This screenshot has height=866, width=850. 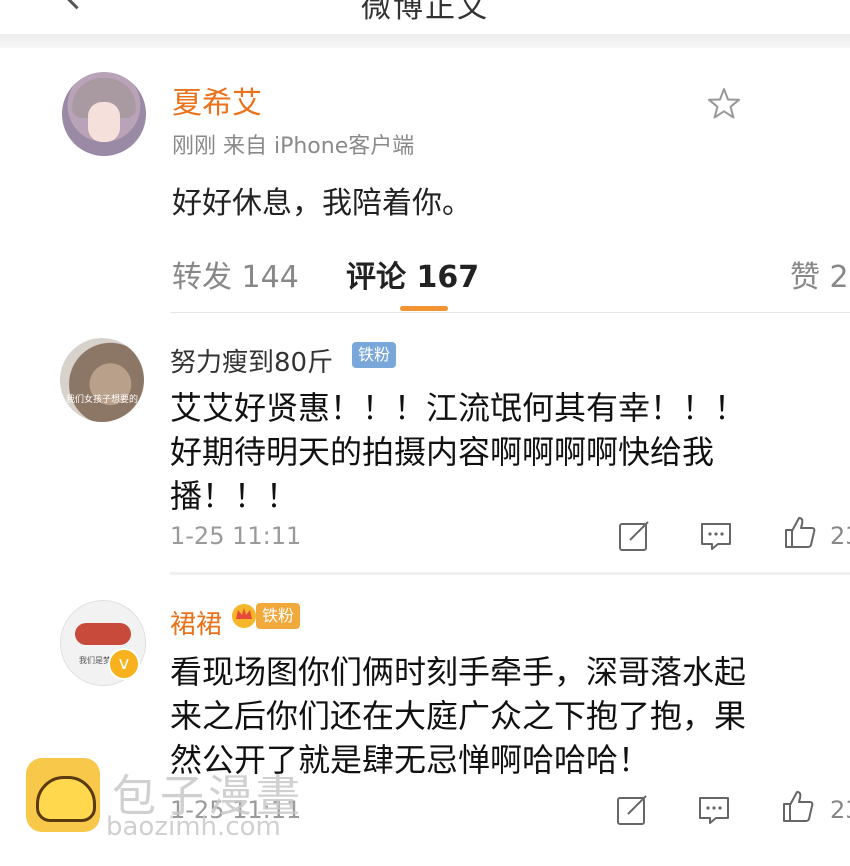 I want to click on comment-time: 1-25 11:11, so click(x=236, y=536).